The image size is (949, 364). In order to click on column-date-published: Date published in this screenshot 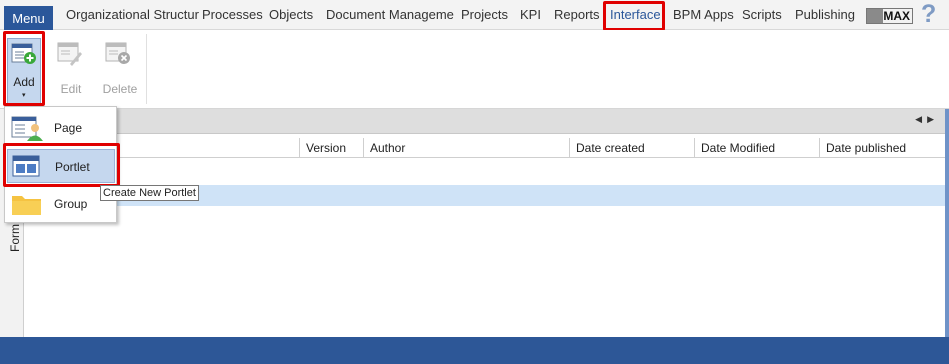, I will do `click(882, 148)`.